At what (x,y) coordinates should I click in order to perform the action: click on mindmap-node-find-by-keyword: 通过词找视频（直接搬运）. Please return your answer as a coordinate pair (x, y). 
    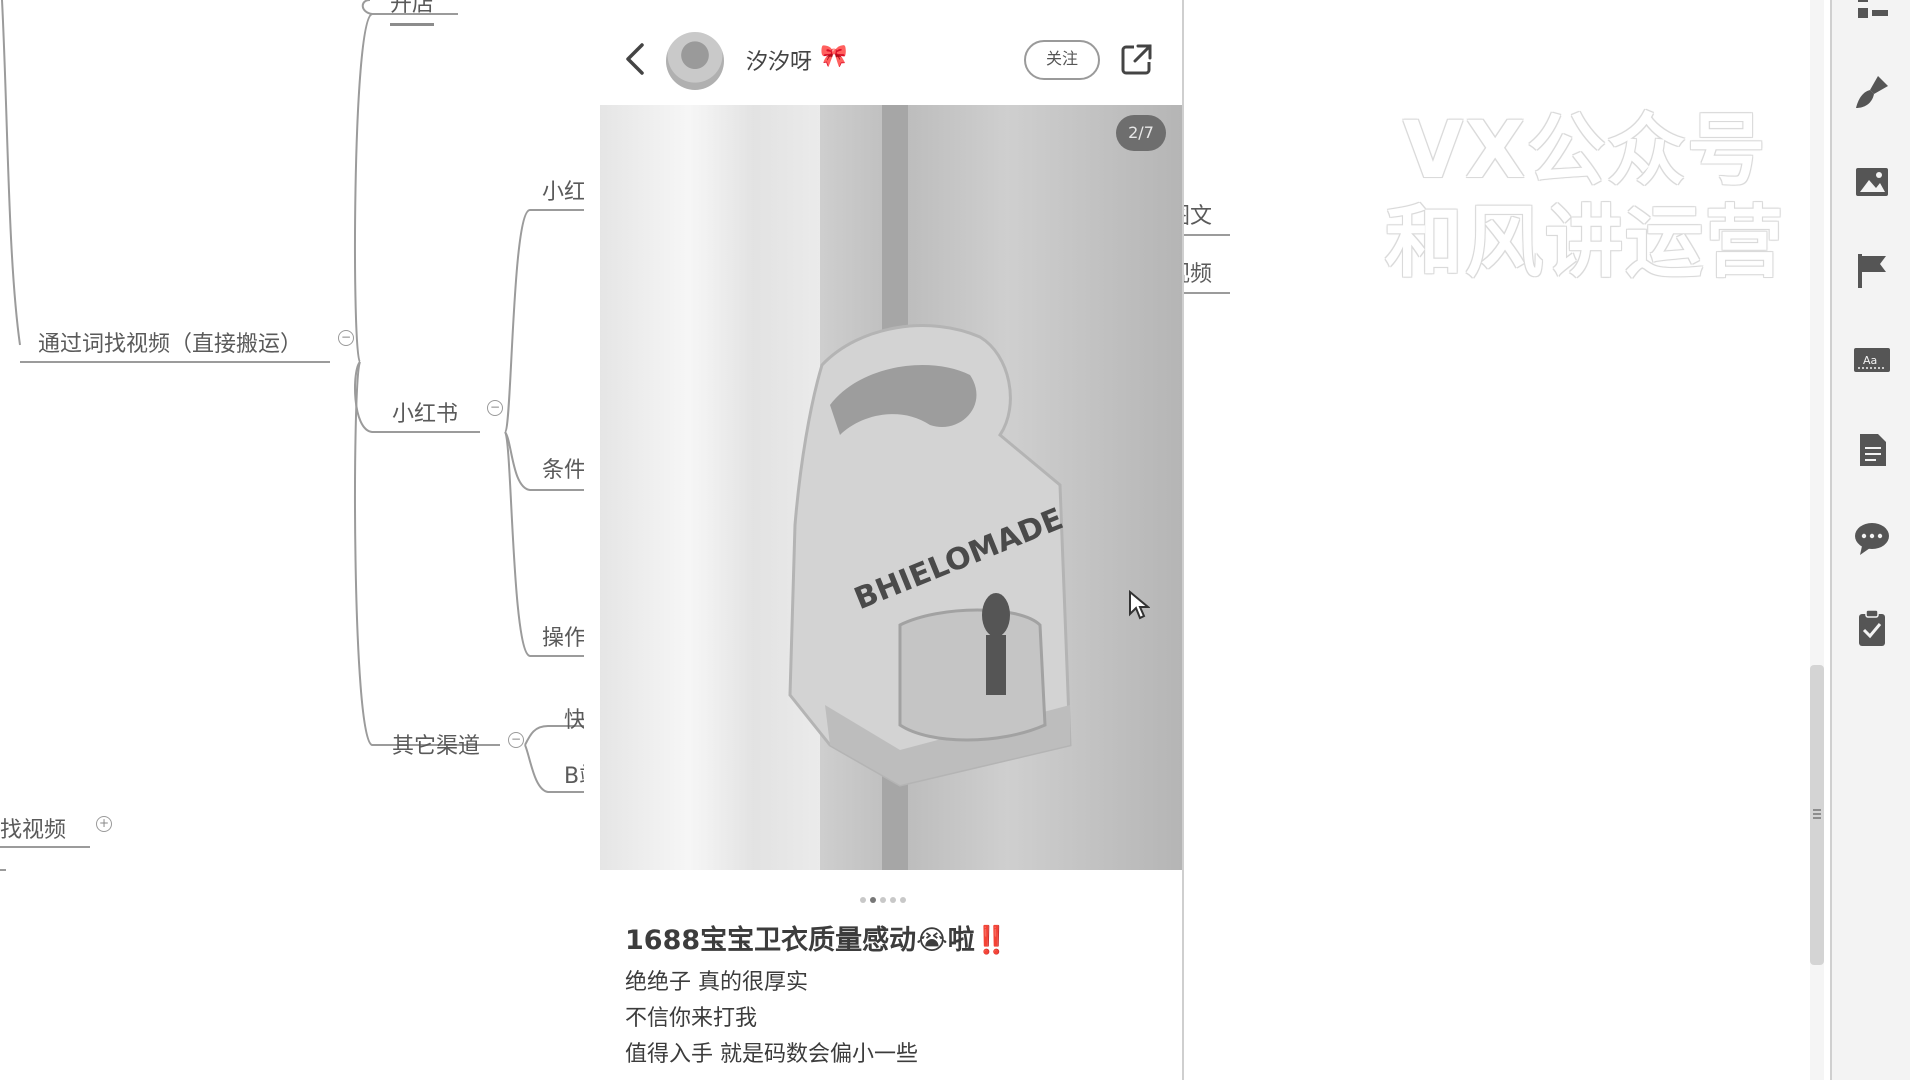
    Looking at the image, I should click on (170, 342).